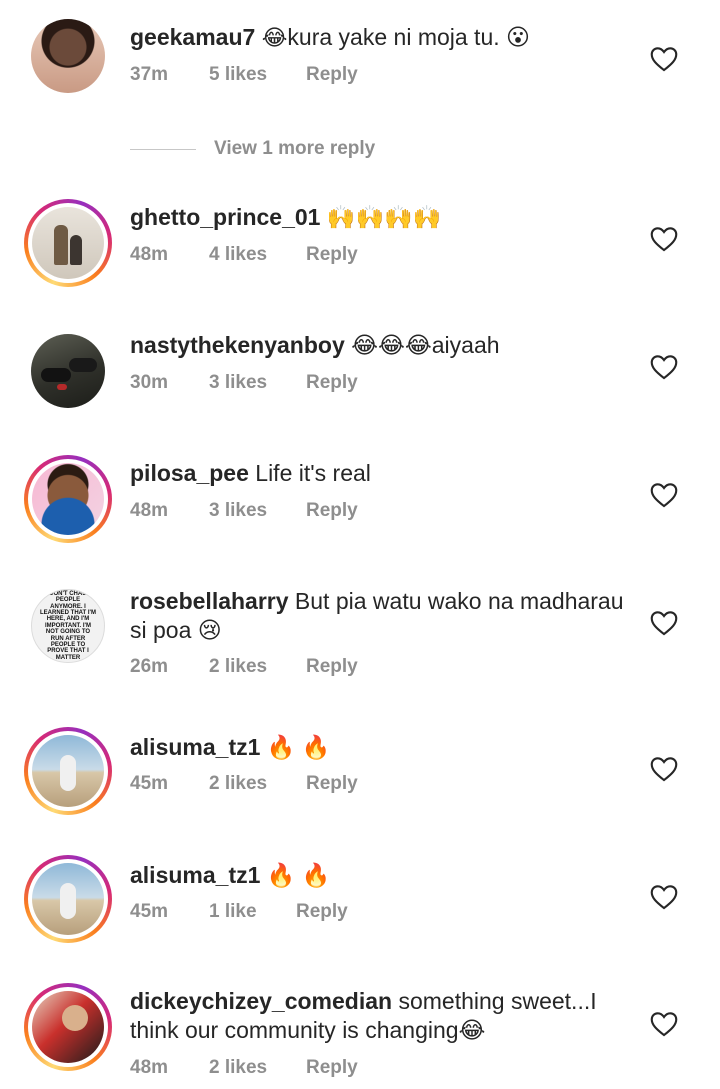 The image size is (720, 1089). I want to click on comment-body: kura yake ni moja tu. 😮, so click(408, 37).